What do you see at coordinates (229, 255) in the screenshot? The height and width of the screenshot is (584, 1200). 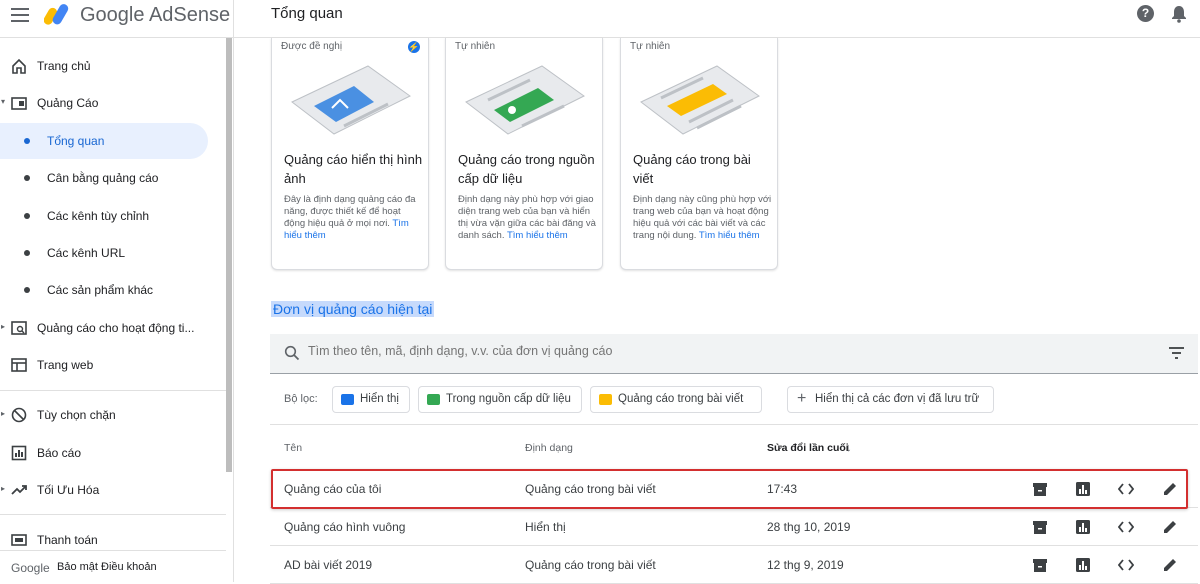 I see `sidebar-scrollbar` at bounding box center [229, 255].